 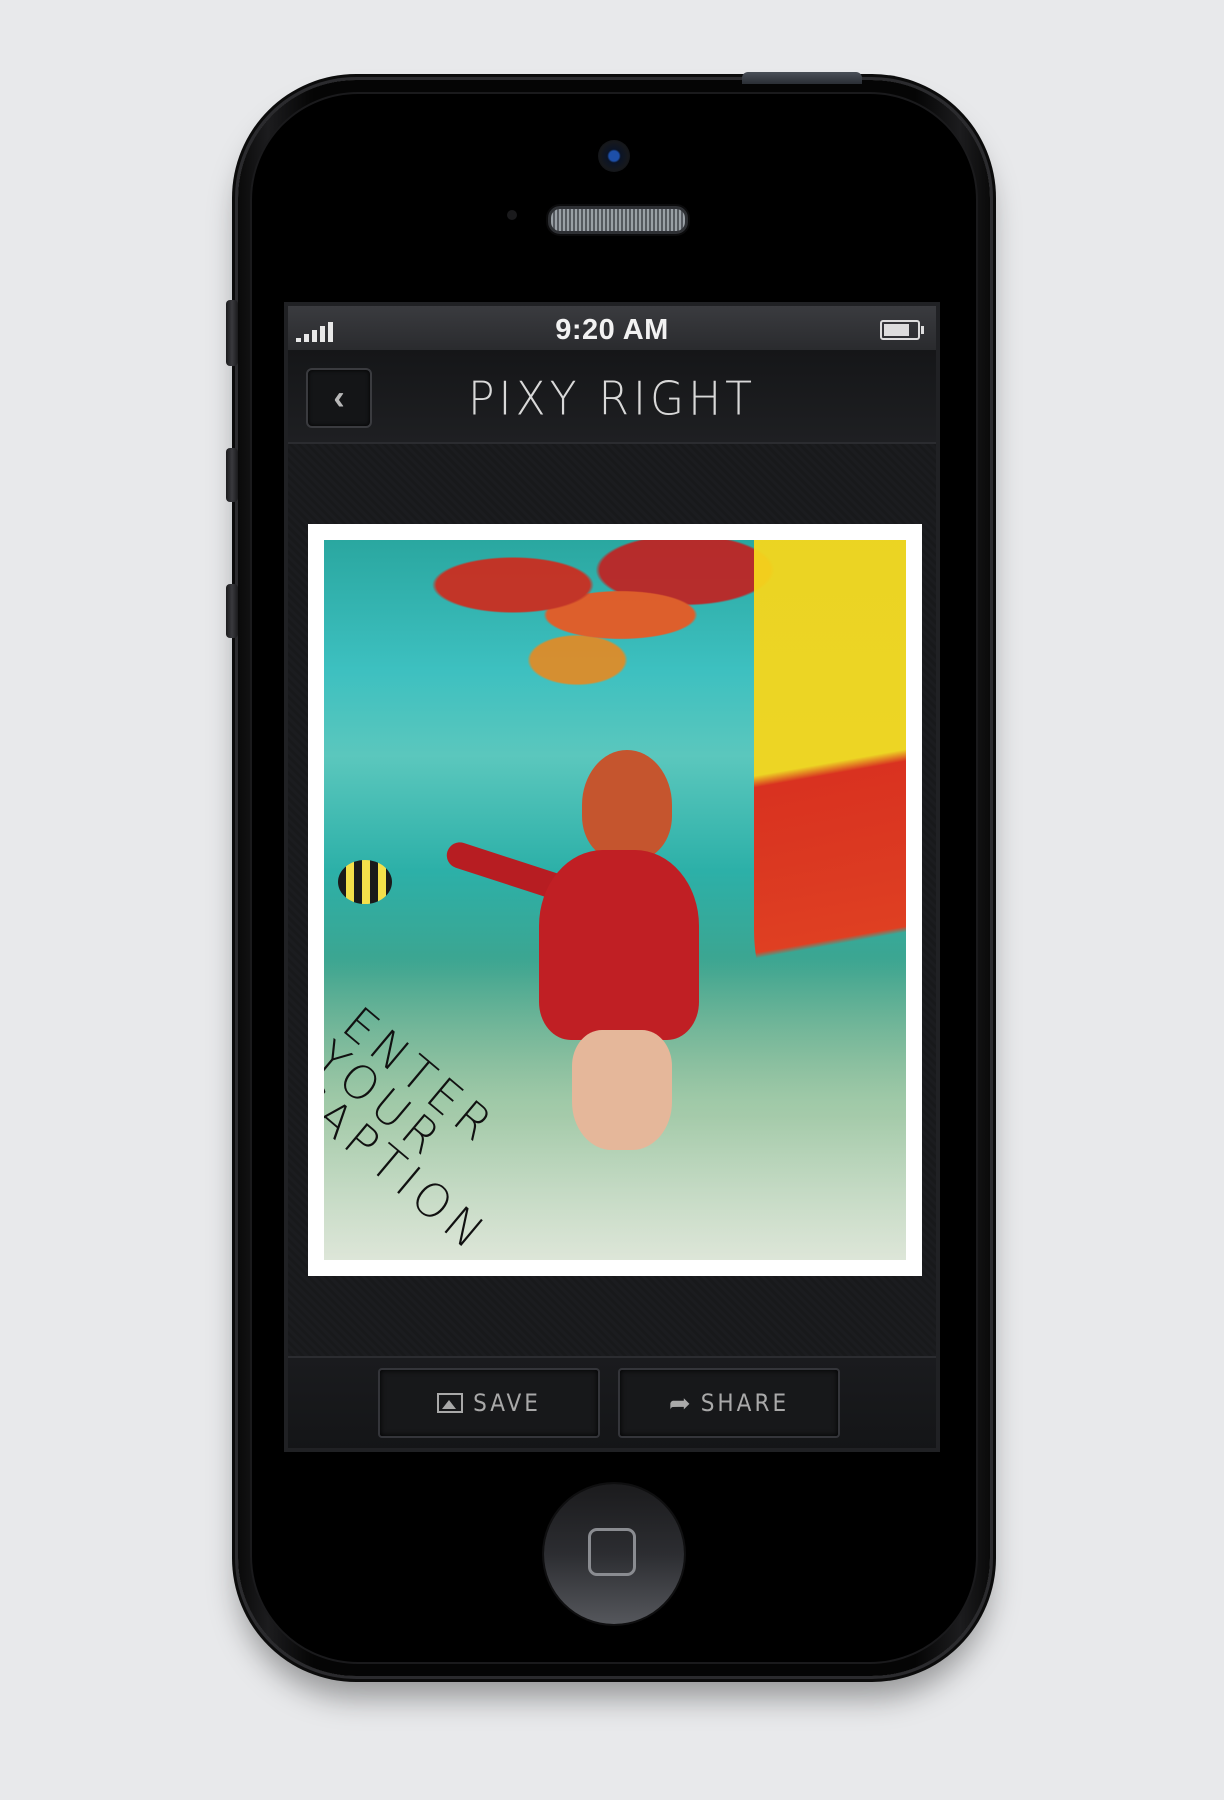 I want to click on home-square-icon, so click(x=612, y=1552).